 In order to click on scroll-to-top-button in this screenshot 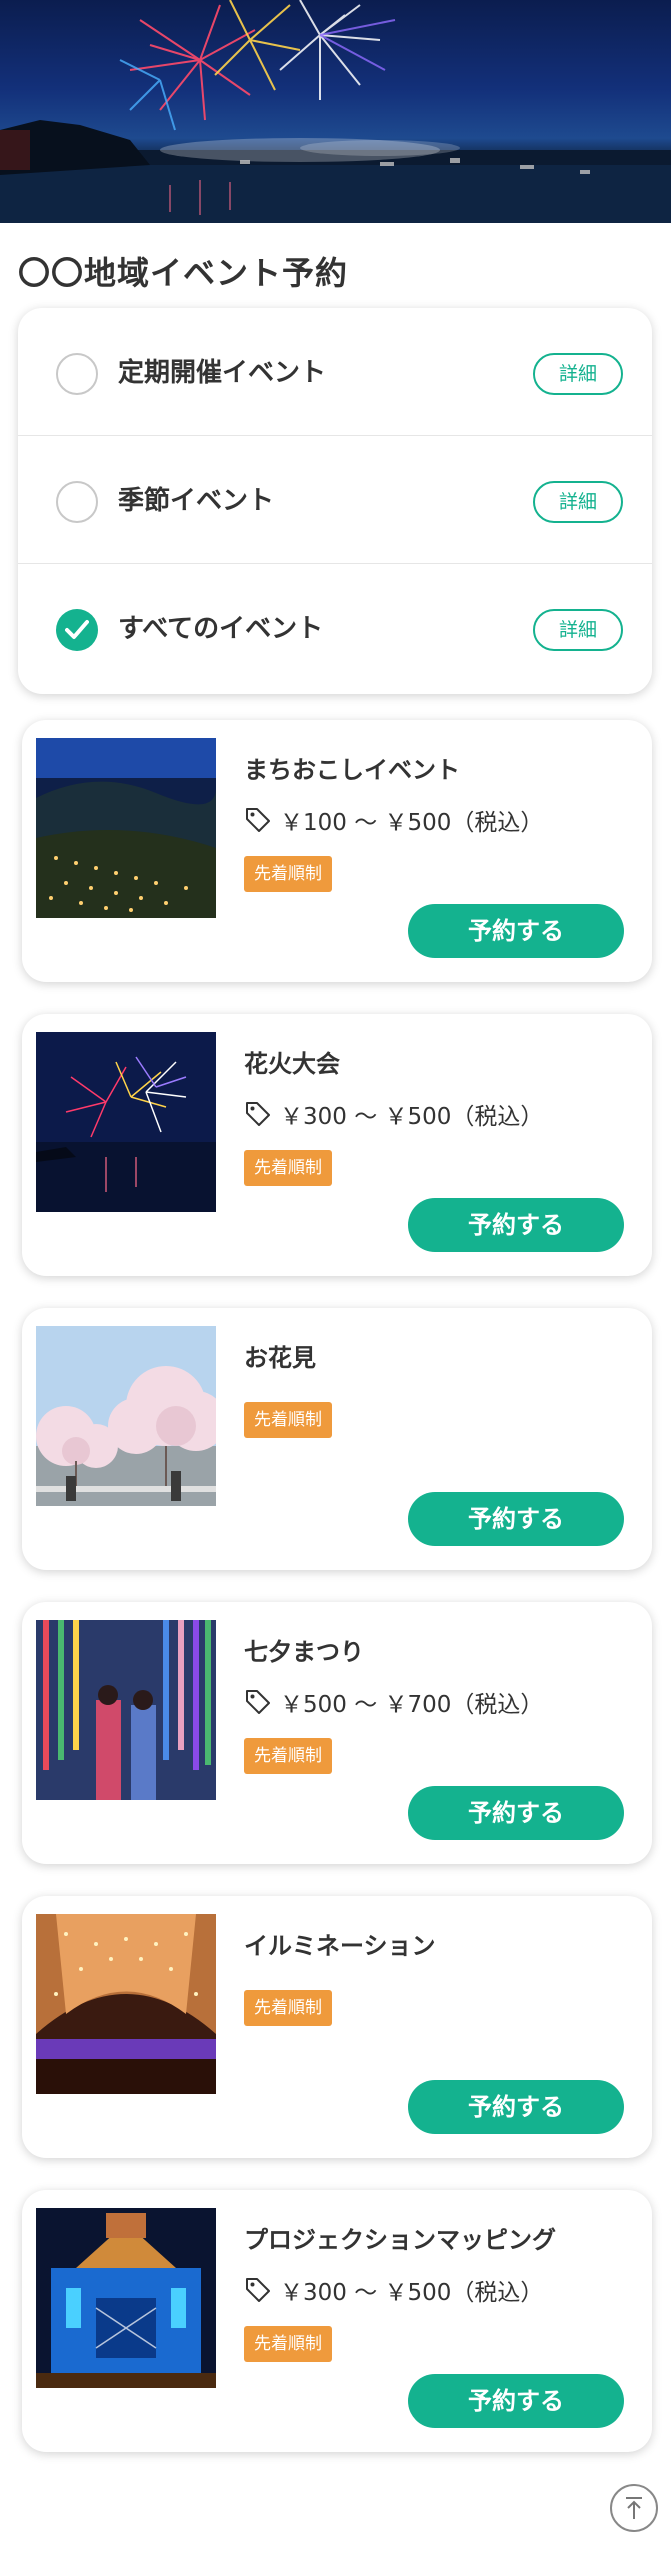, I will do `click(634, 2508)`.